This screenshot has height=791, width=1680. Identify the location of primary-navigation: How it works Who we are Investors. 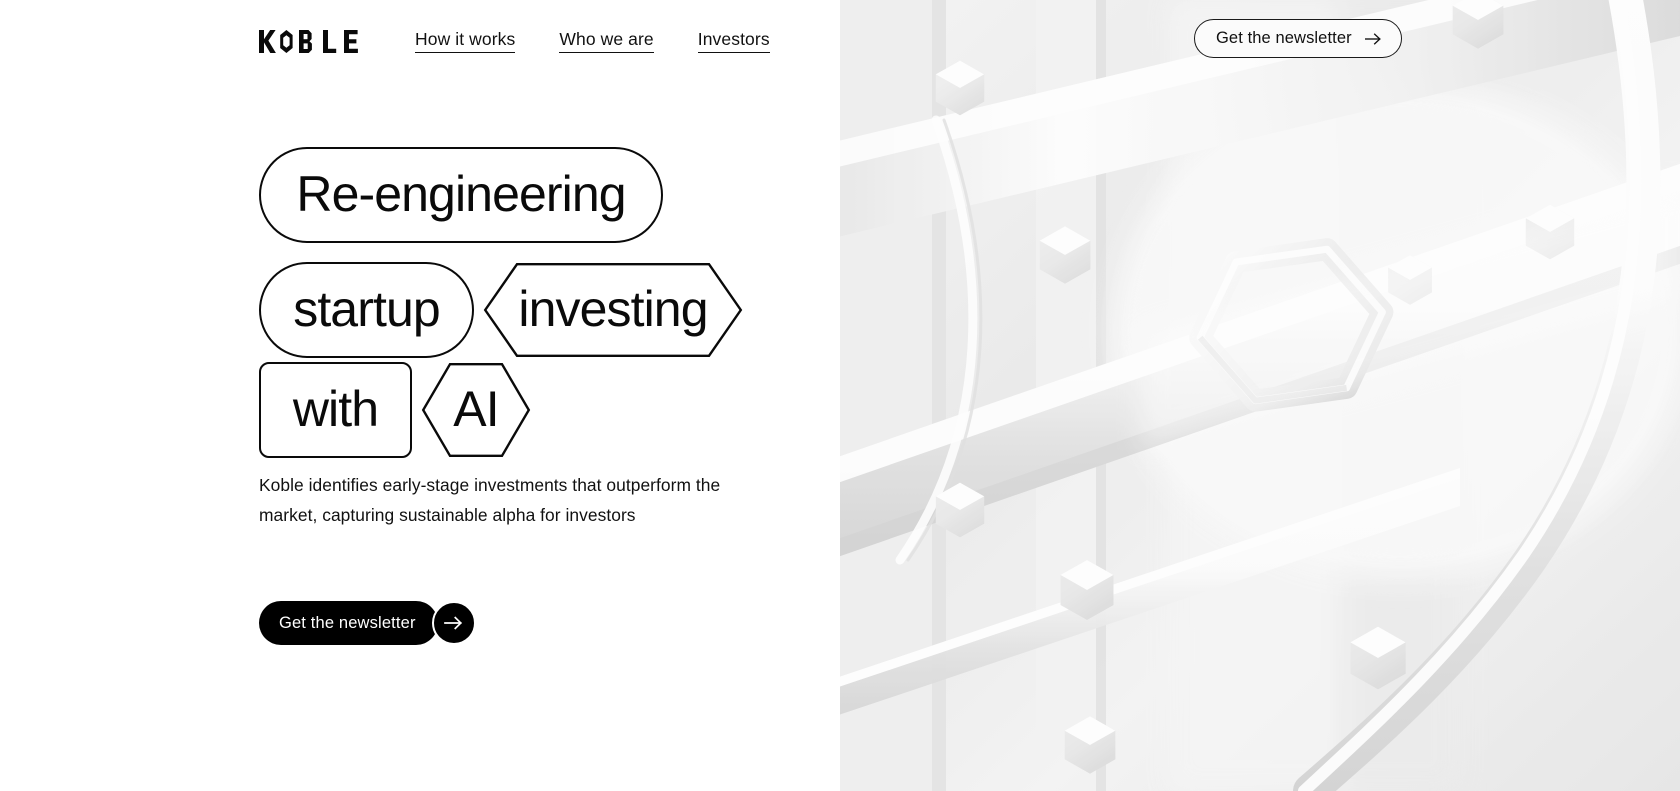
(514, 41).